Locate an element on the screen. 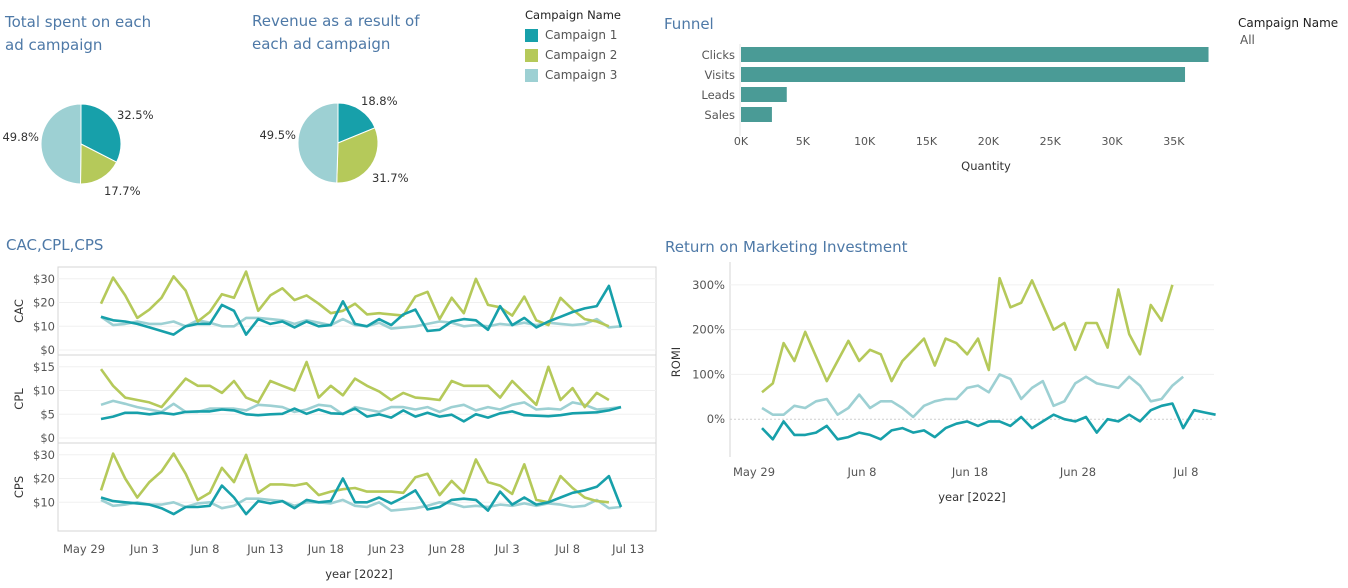  pie-spent-title-line1: Total spent on each is located at coordinates (78, 22).